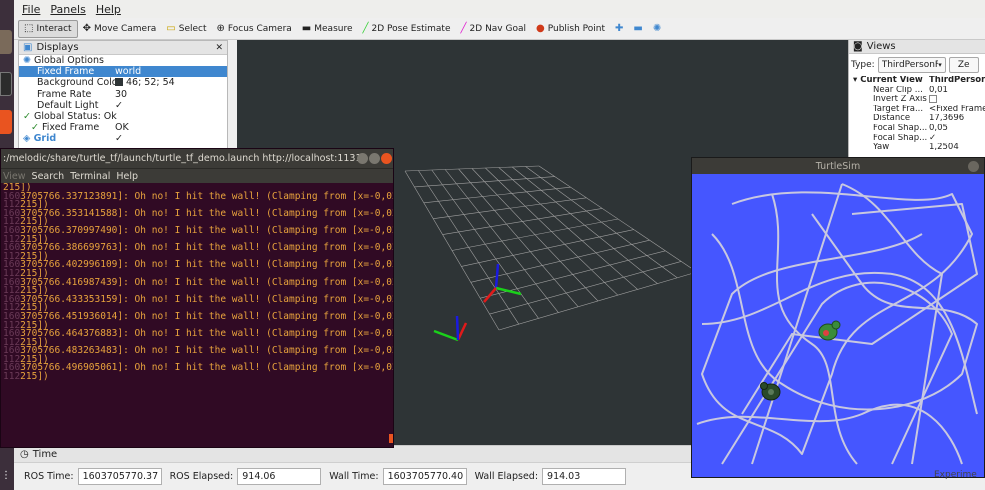 This screenshot has height=490, width=985. Describe the element at coordinates (917, 139) in the screenshot. I see `view-row-focal-shape-fixed: Focal Shap... ✓` at that location.